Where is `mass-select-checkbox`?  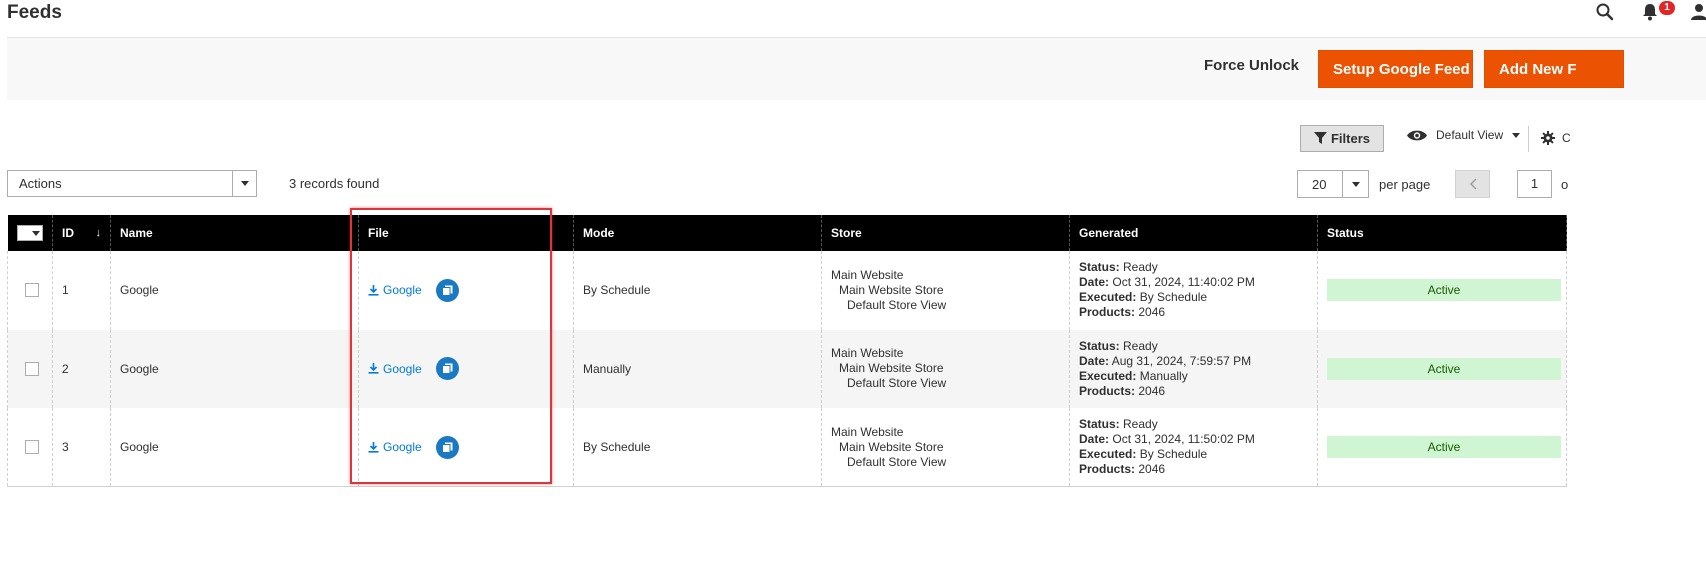
mass-select-checkbox is located at coordinates (29, 233).